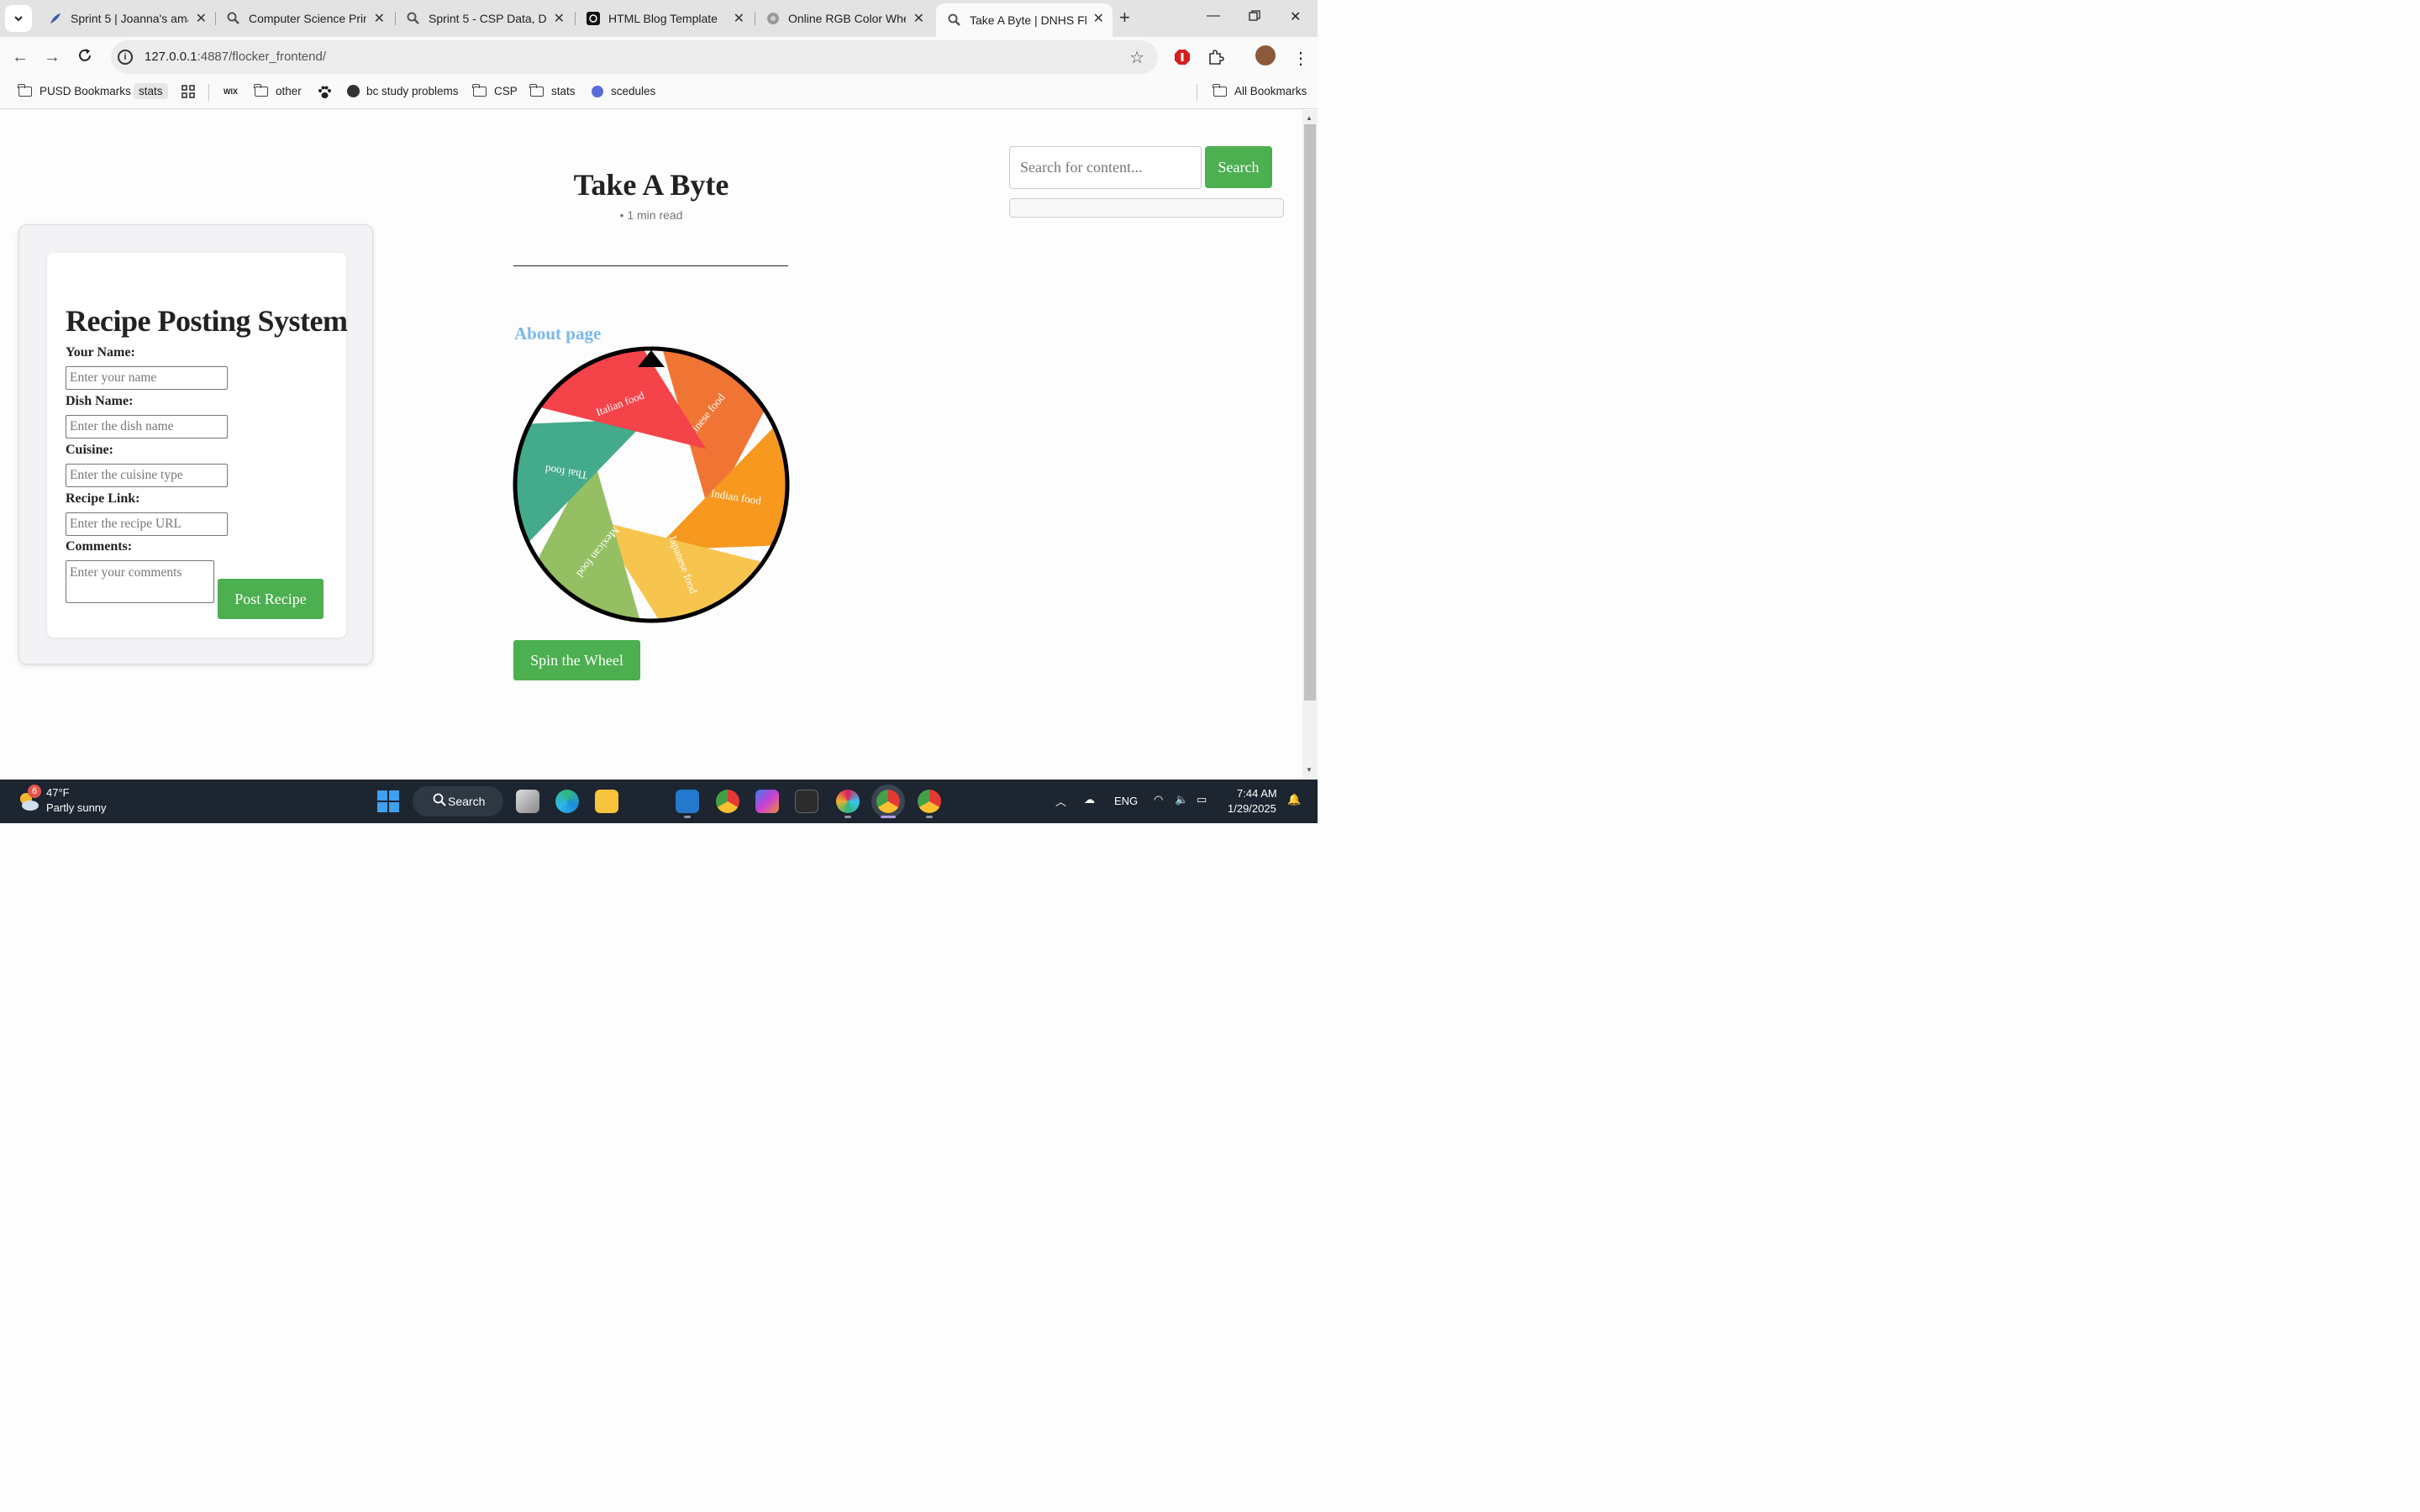 Image resolution: width=2420 pixels, height=1512 pixels. Describe the element at coordinates (1202, 799) in the screenshot. I see `battery-icon: ▭` at that location.